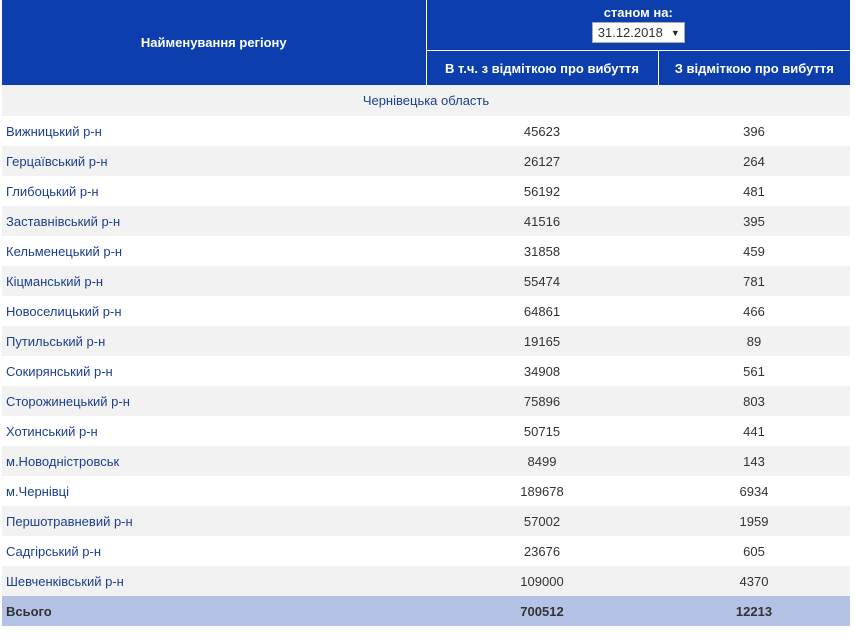 This screenshot has height=635, width=855. I want to click on table-row: Путильський р-н 19165 89, so click(426, 341).